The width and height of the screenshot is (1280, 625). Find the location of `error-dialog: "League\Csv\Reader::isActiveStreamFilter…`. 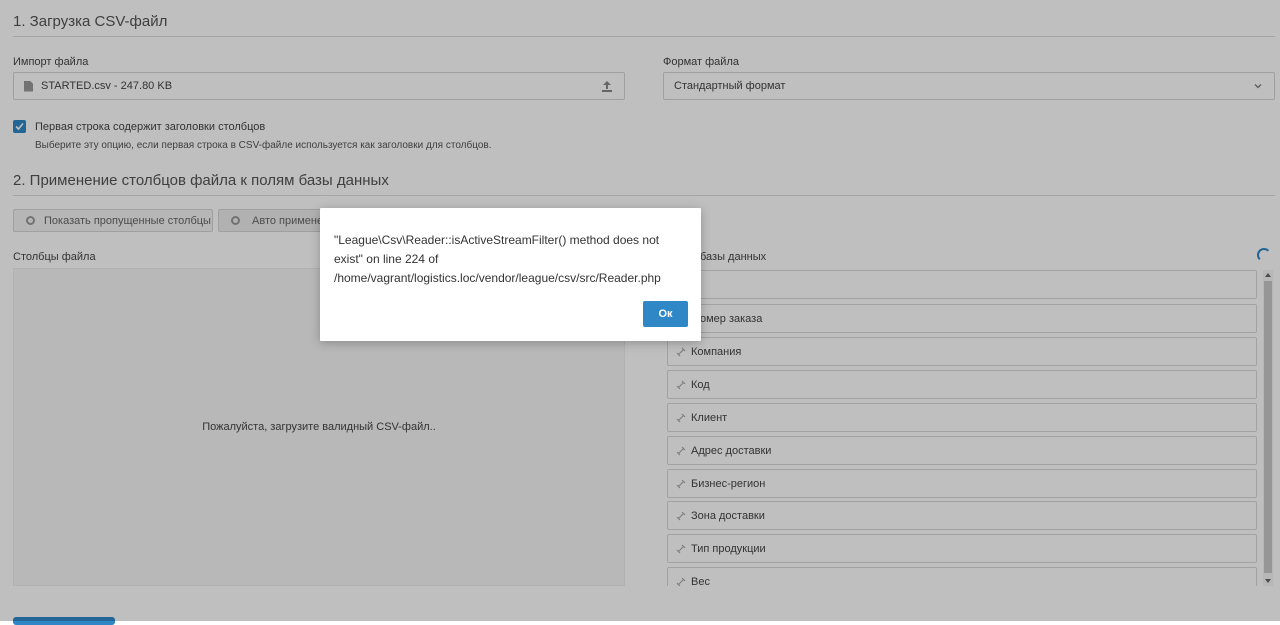

error-dialog: "League\Csv\Reader::isActiveStreamFilter… is located at coordinates (510, 274).